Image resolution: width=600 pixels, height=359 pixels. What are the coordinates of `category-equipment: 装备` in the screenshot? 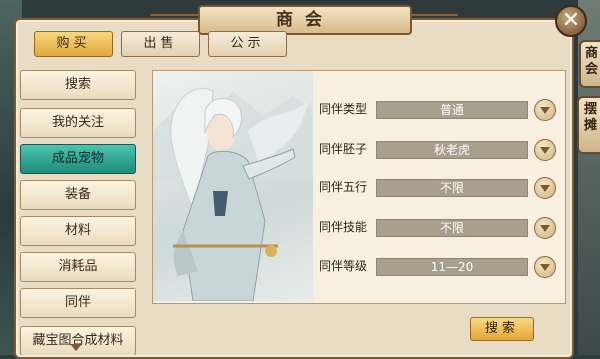 It's located at (78, 195).